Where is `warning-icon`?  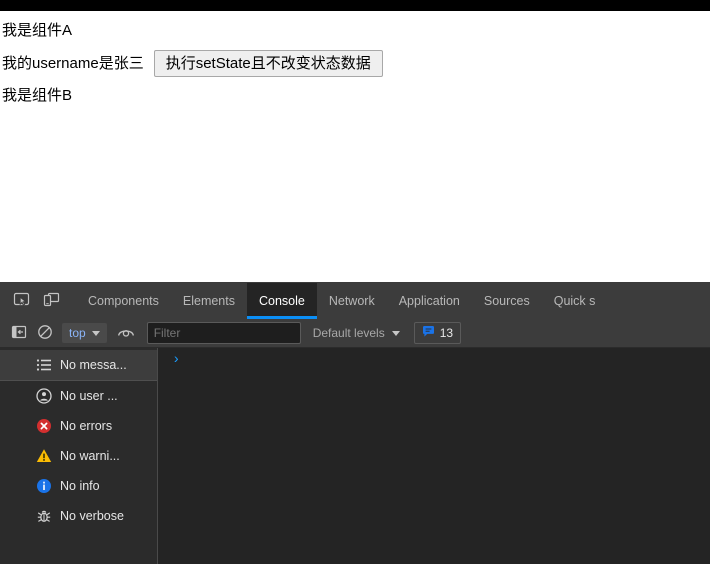 warning-icon is located at coordinates (44, 456).